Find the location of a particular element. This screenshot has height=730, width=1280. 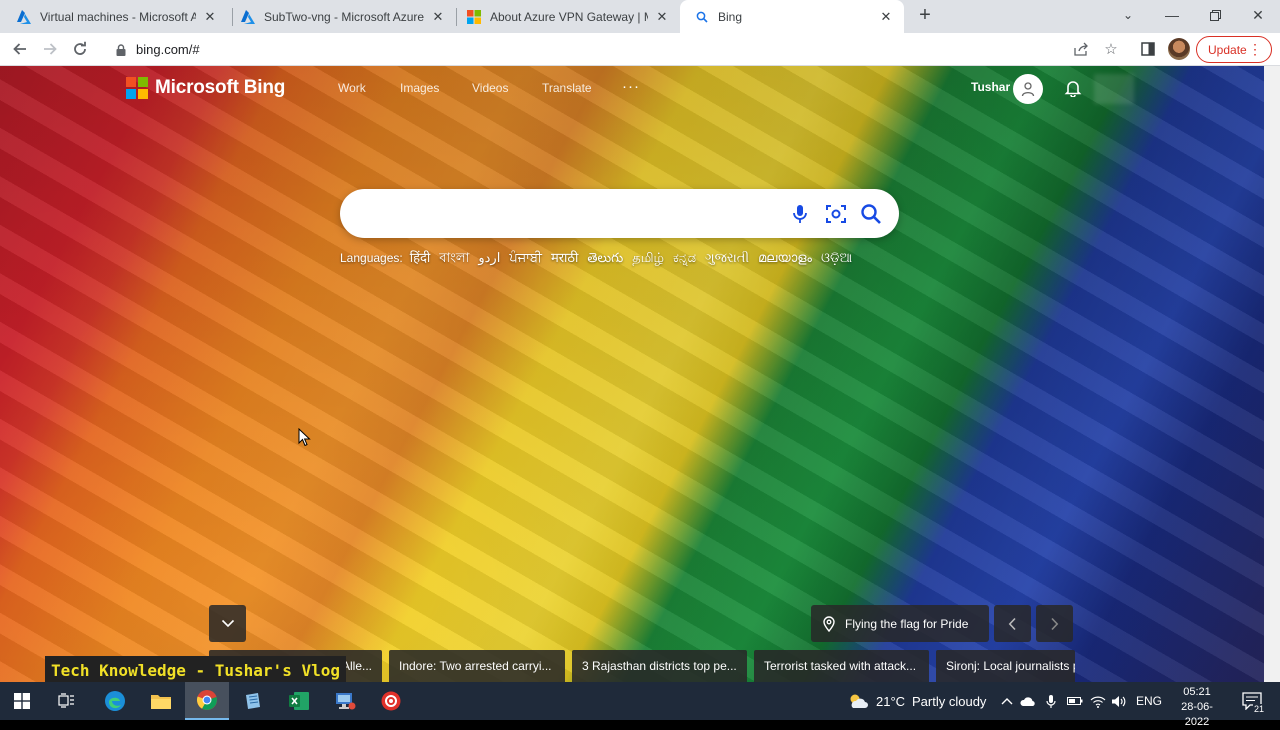

previous-image-button is located at coordinates (1012, 623).